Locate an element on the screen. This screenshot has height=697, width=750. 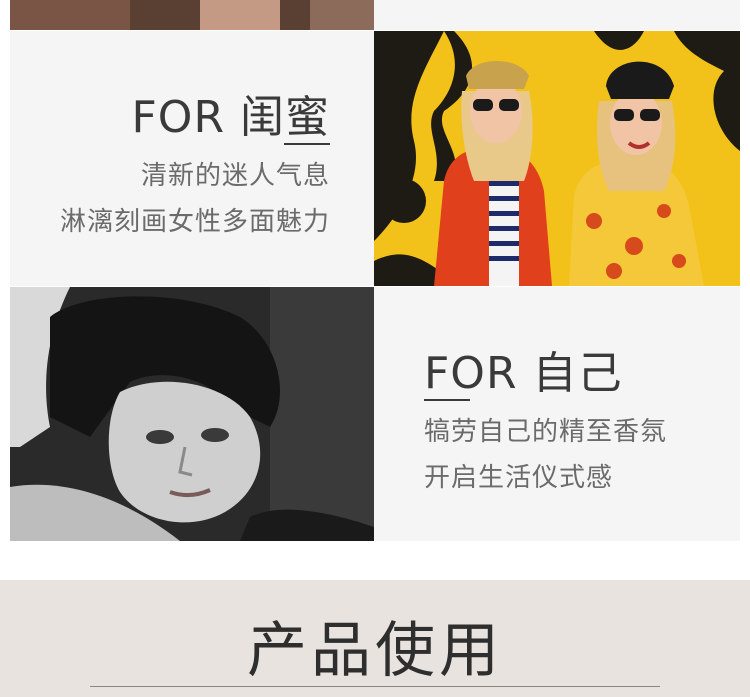
friends-heading: FOR 闺蜜 is located at coordinates (230, 117).